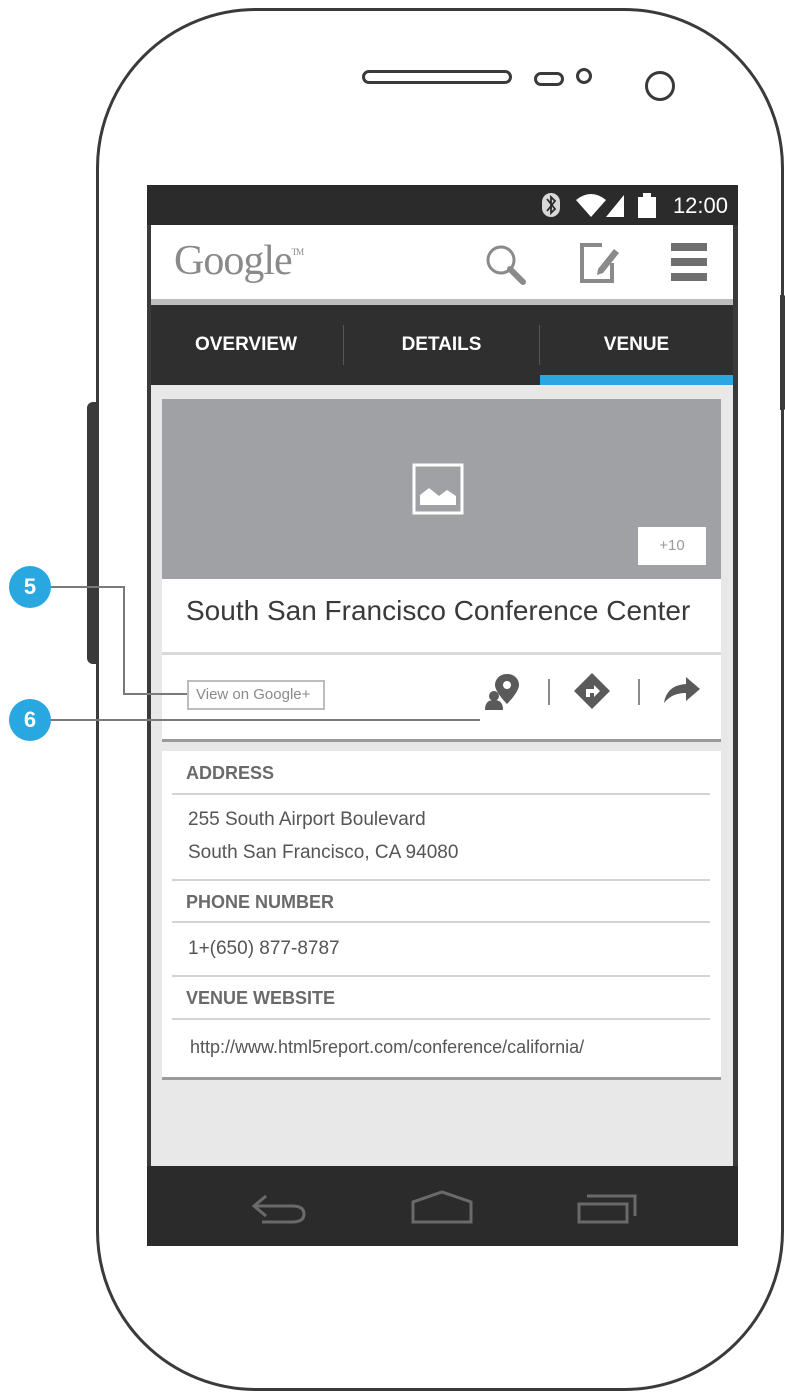  I want to click on callout-6: 6, so click(30, 720).